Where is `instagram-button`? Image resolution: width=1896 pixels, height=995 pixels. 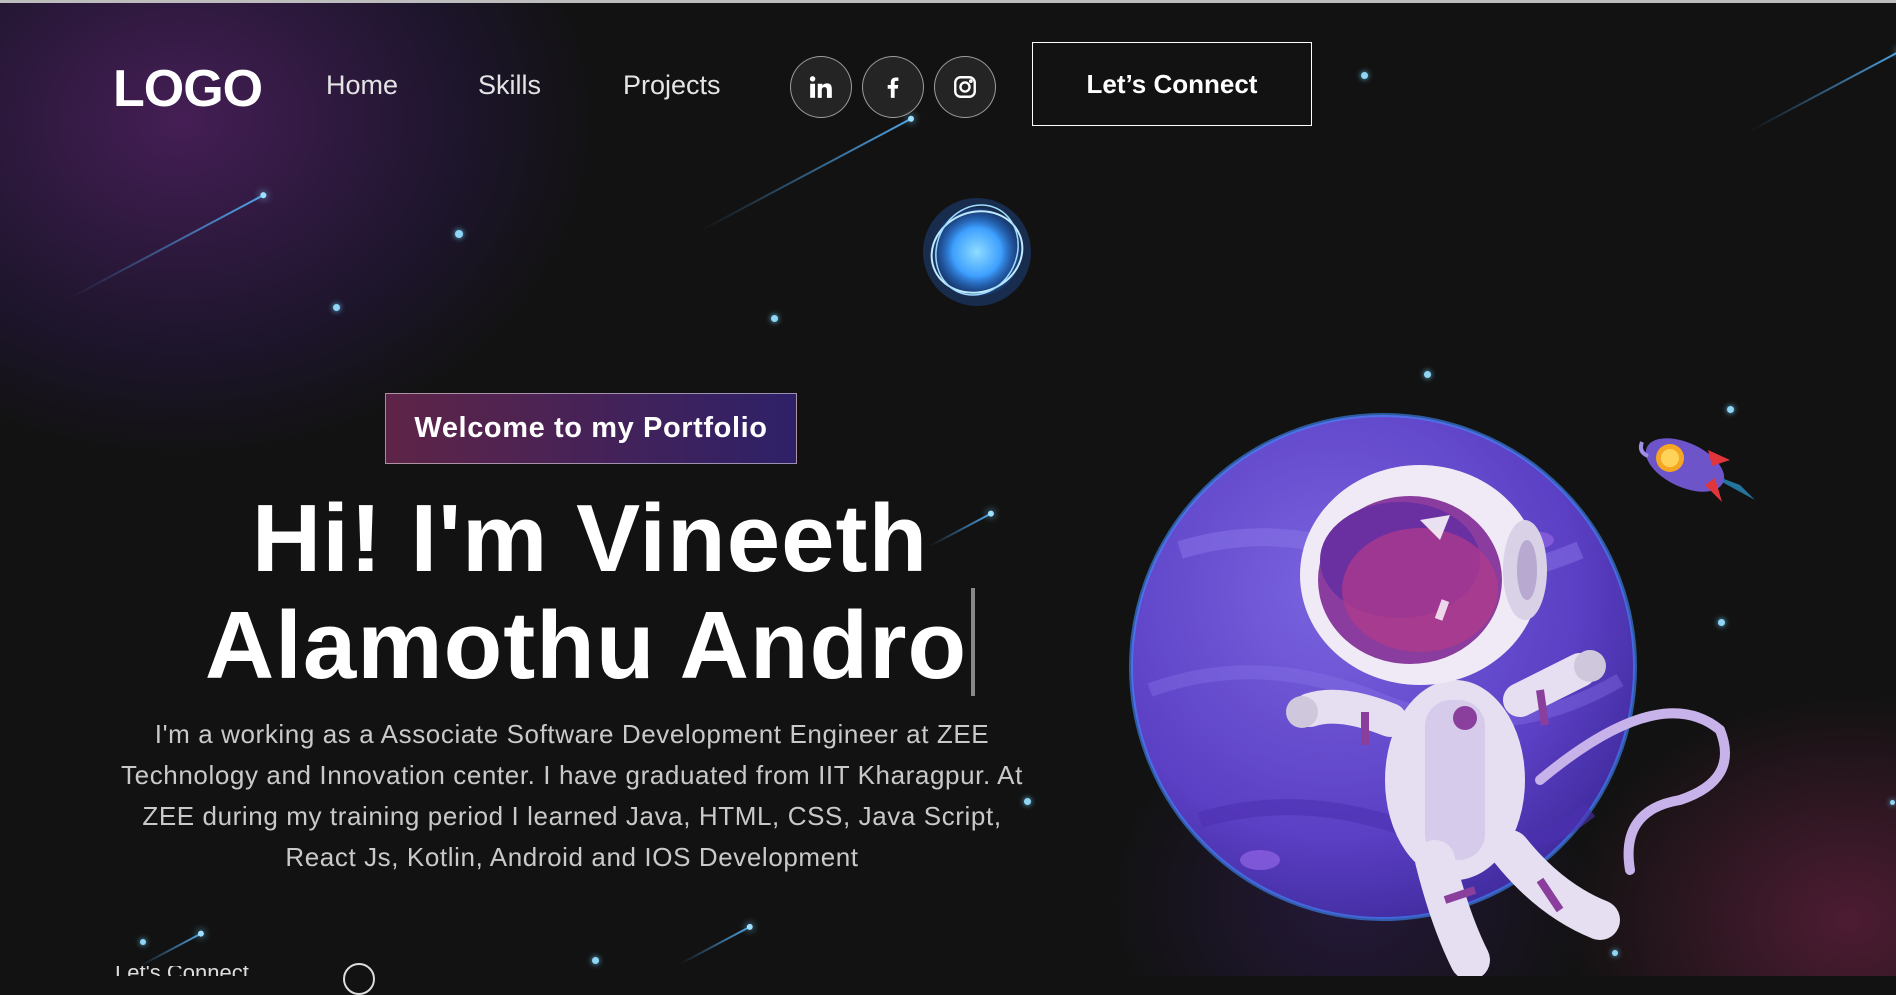 instagram-button is located at coordinates (965, 87).